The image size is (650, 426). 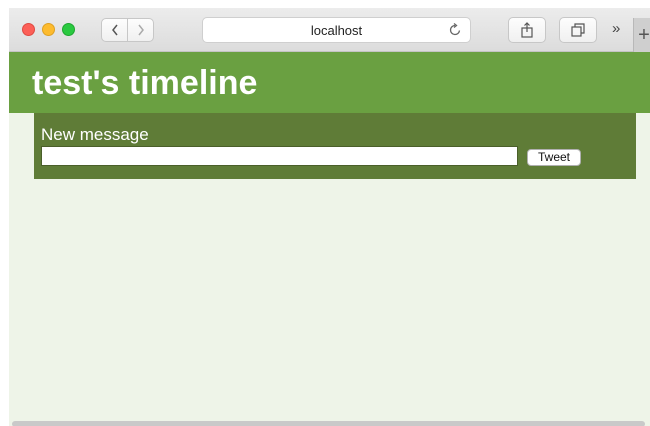 I want to click on more-toolbar-items-icon: », so click(x=616, y=28).